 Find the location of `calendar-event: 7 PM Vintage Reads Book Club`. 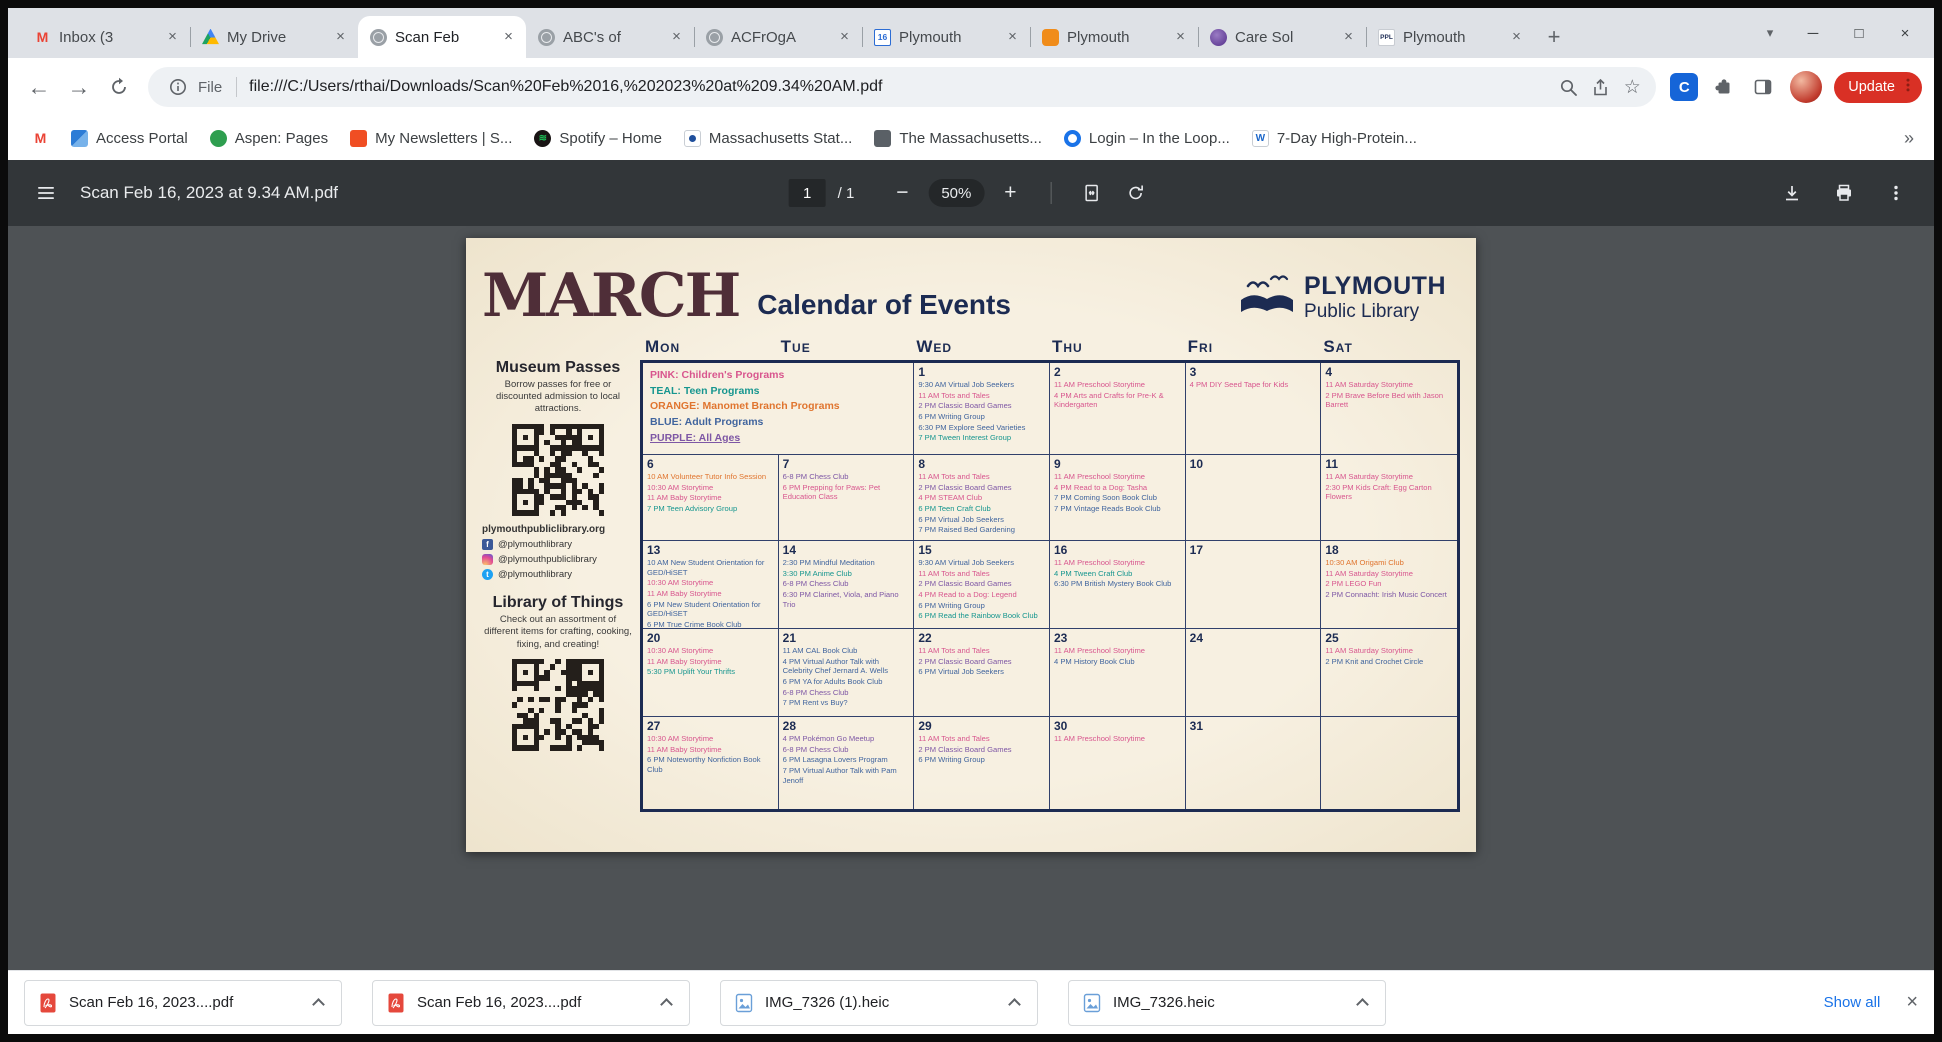

calendar-event: 7 PM Vintage Reads Book Club is located at coordinates (1107, 508).